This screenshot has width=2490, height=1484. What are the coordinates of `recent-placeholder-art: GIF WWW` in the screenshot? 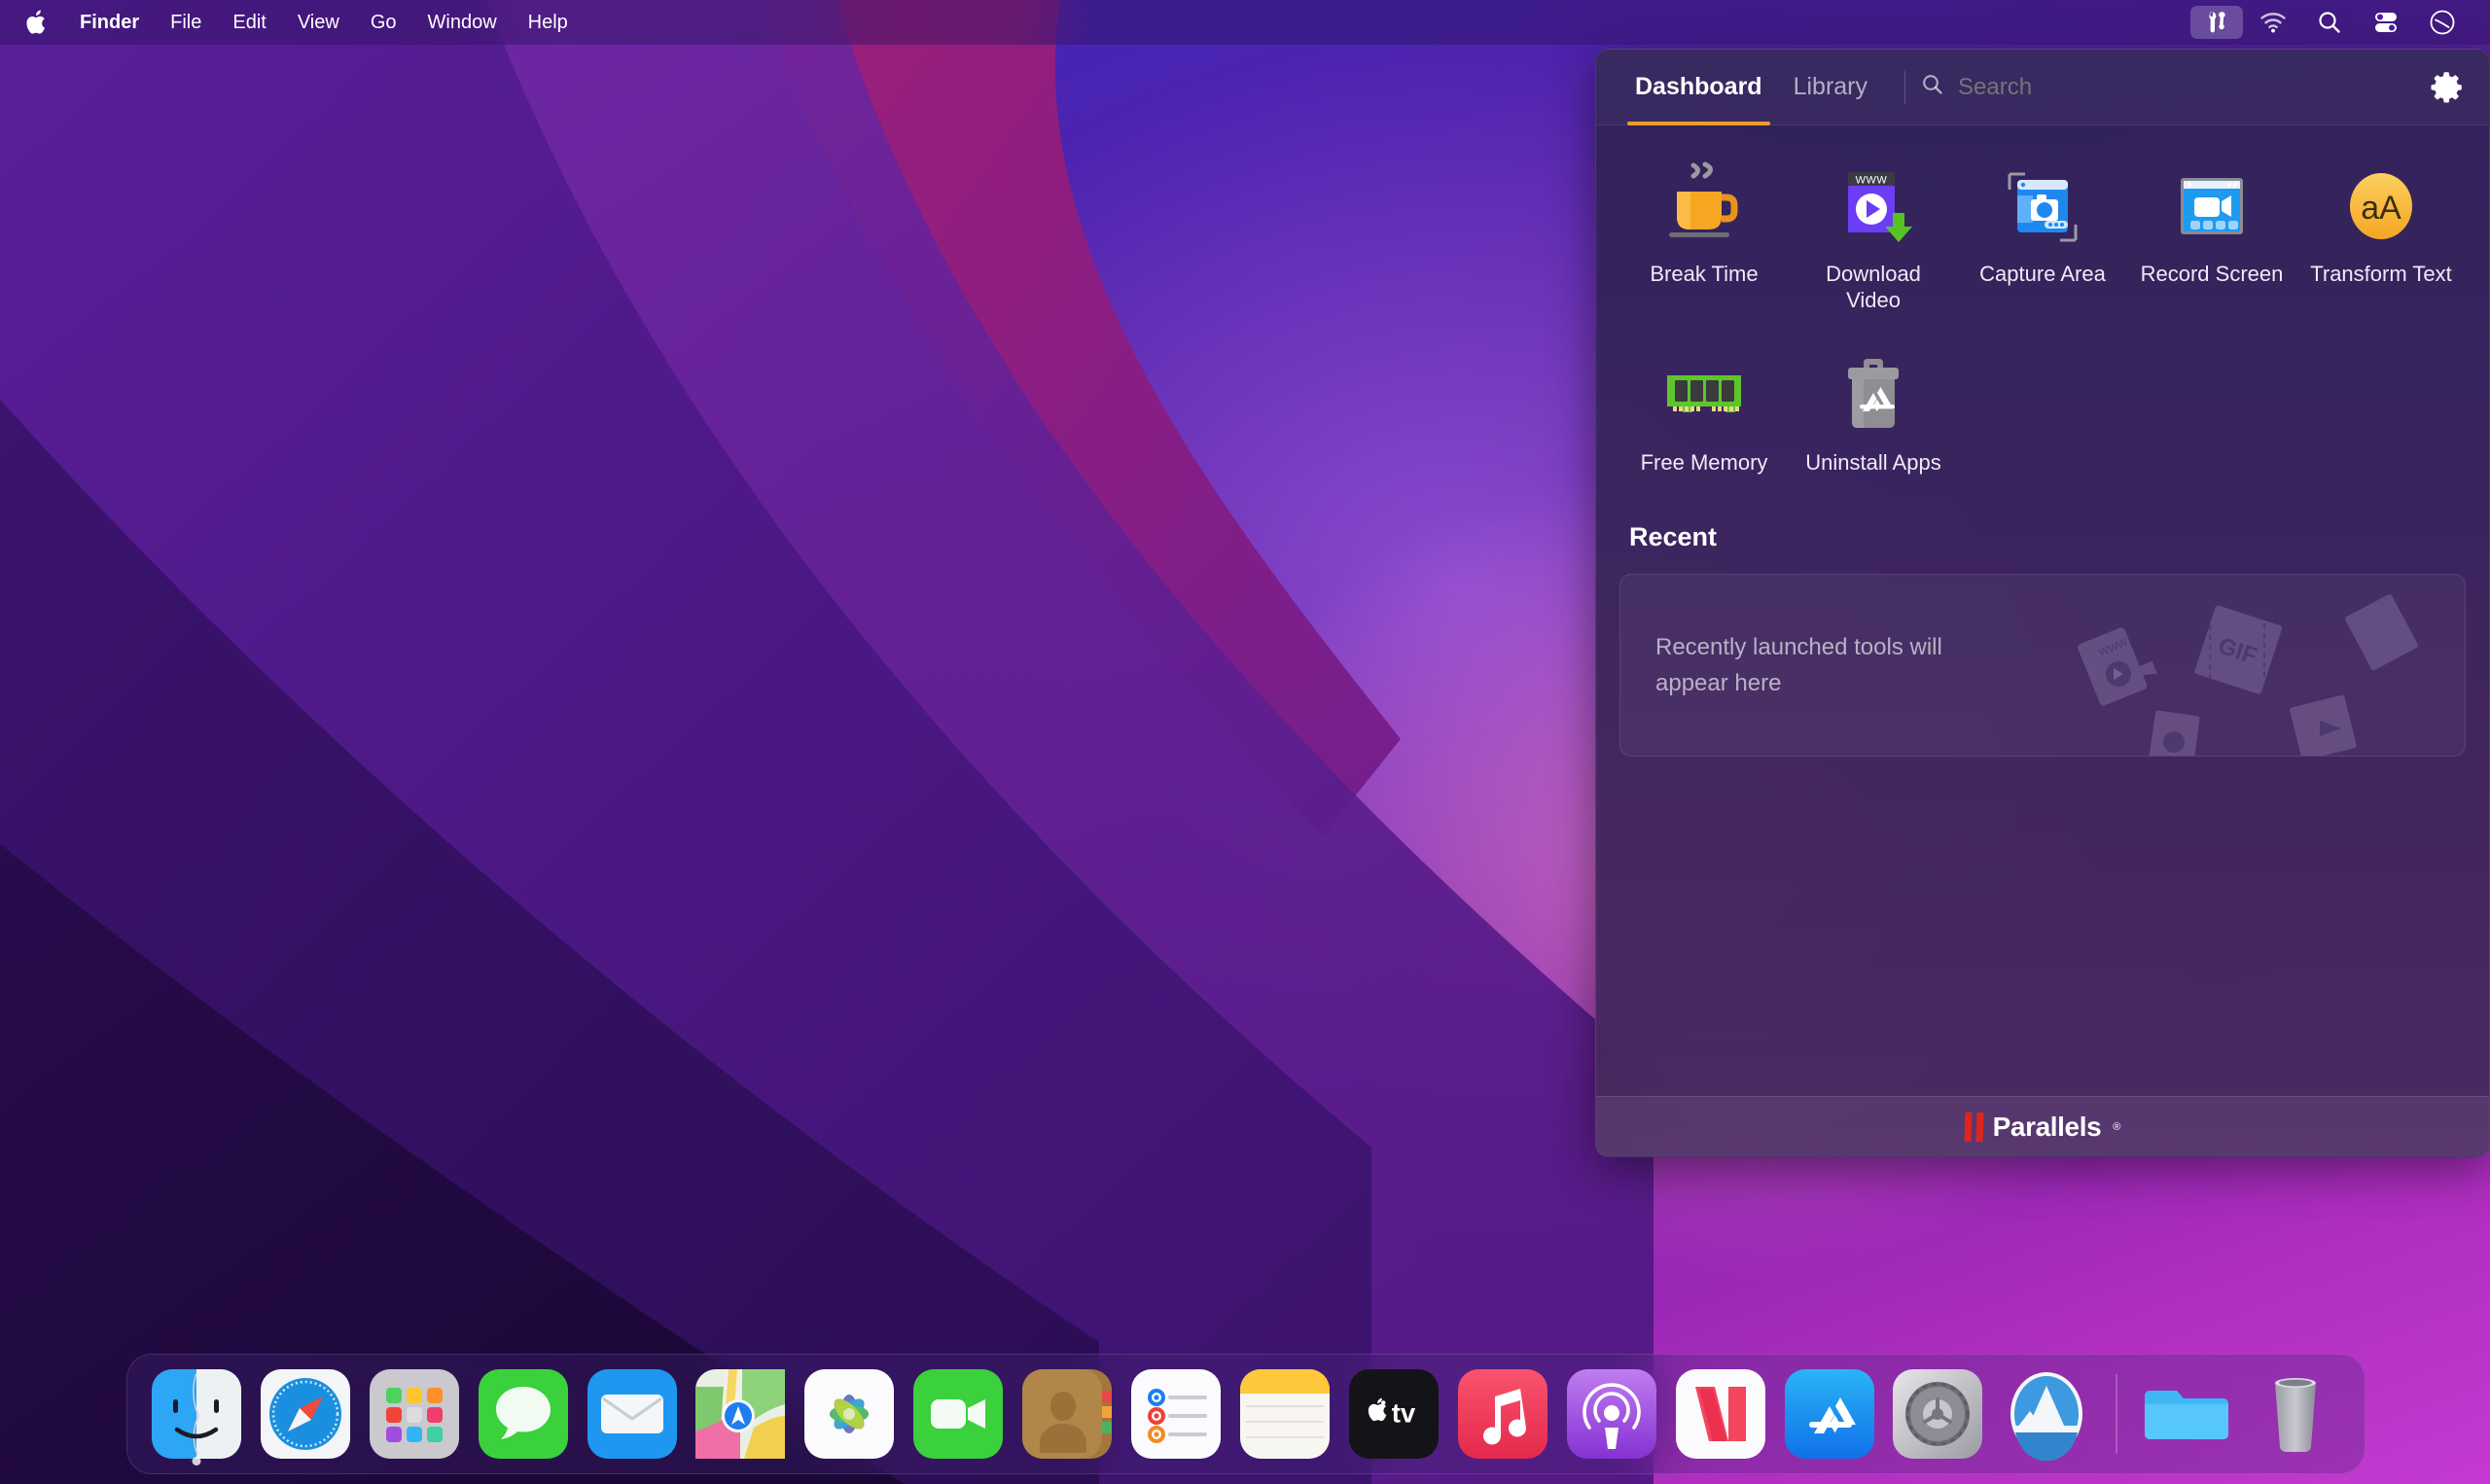 It's located at (2248, 676).